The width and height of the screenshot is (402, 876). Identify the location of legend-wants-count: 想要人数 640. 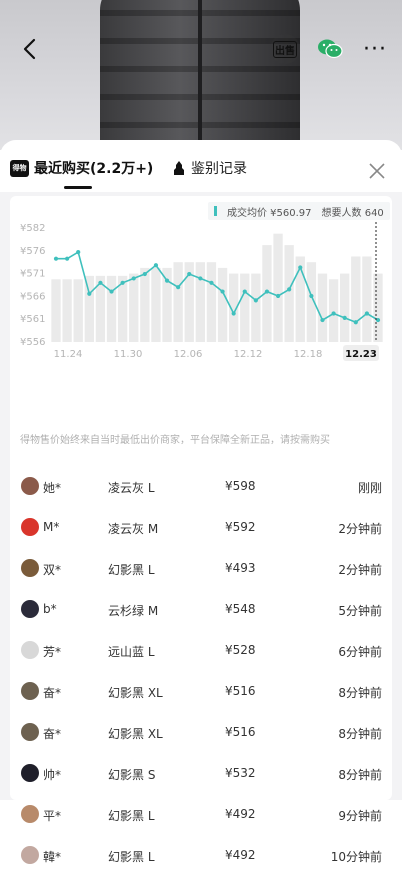
(352, 213).